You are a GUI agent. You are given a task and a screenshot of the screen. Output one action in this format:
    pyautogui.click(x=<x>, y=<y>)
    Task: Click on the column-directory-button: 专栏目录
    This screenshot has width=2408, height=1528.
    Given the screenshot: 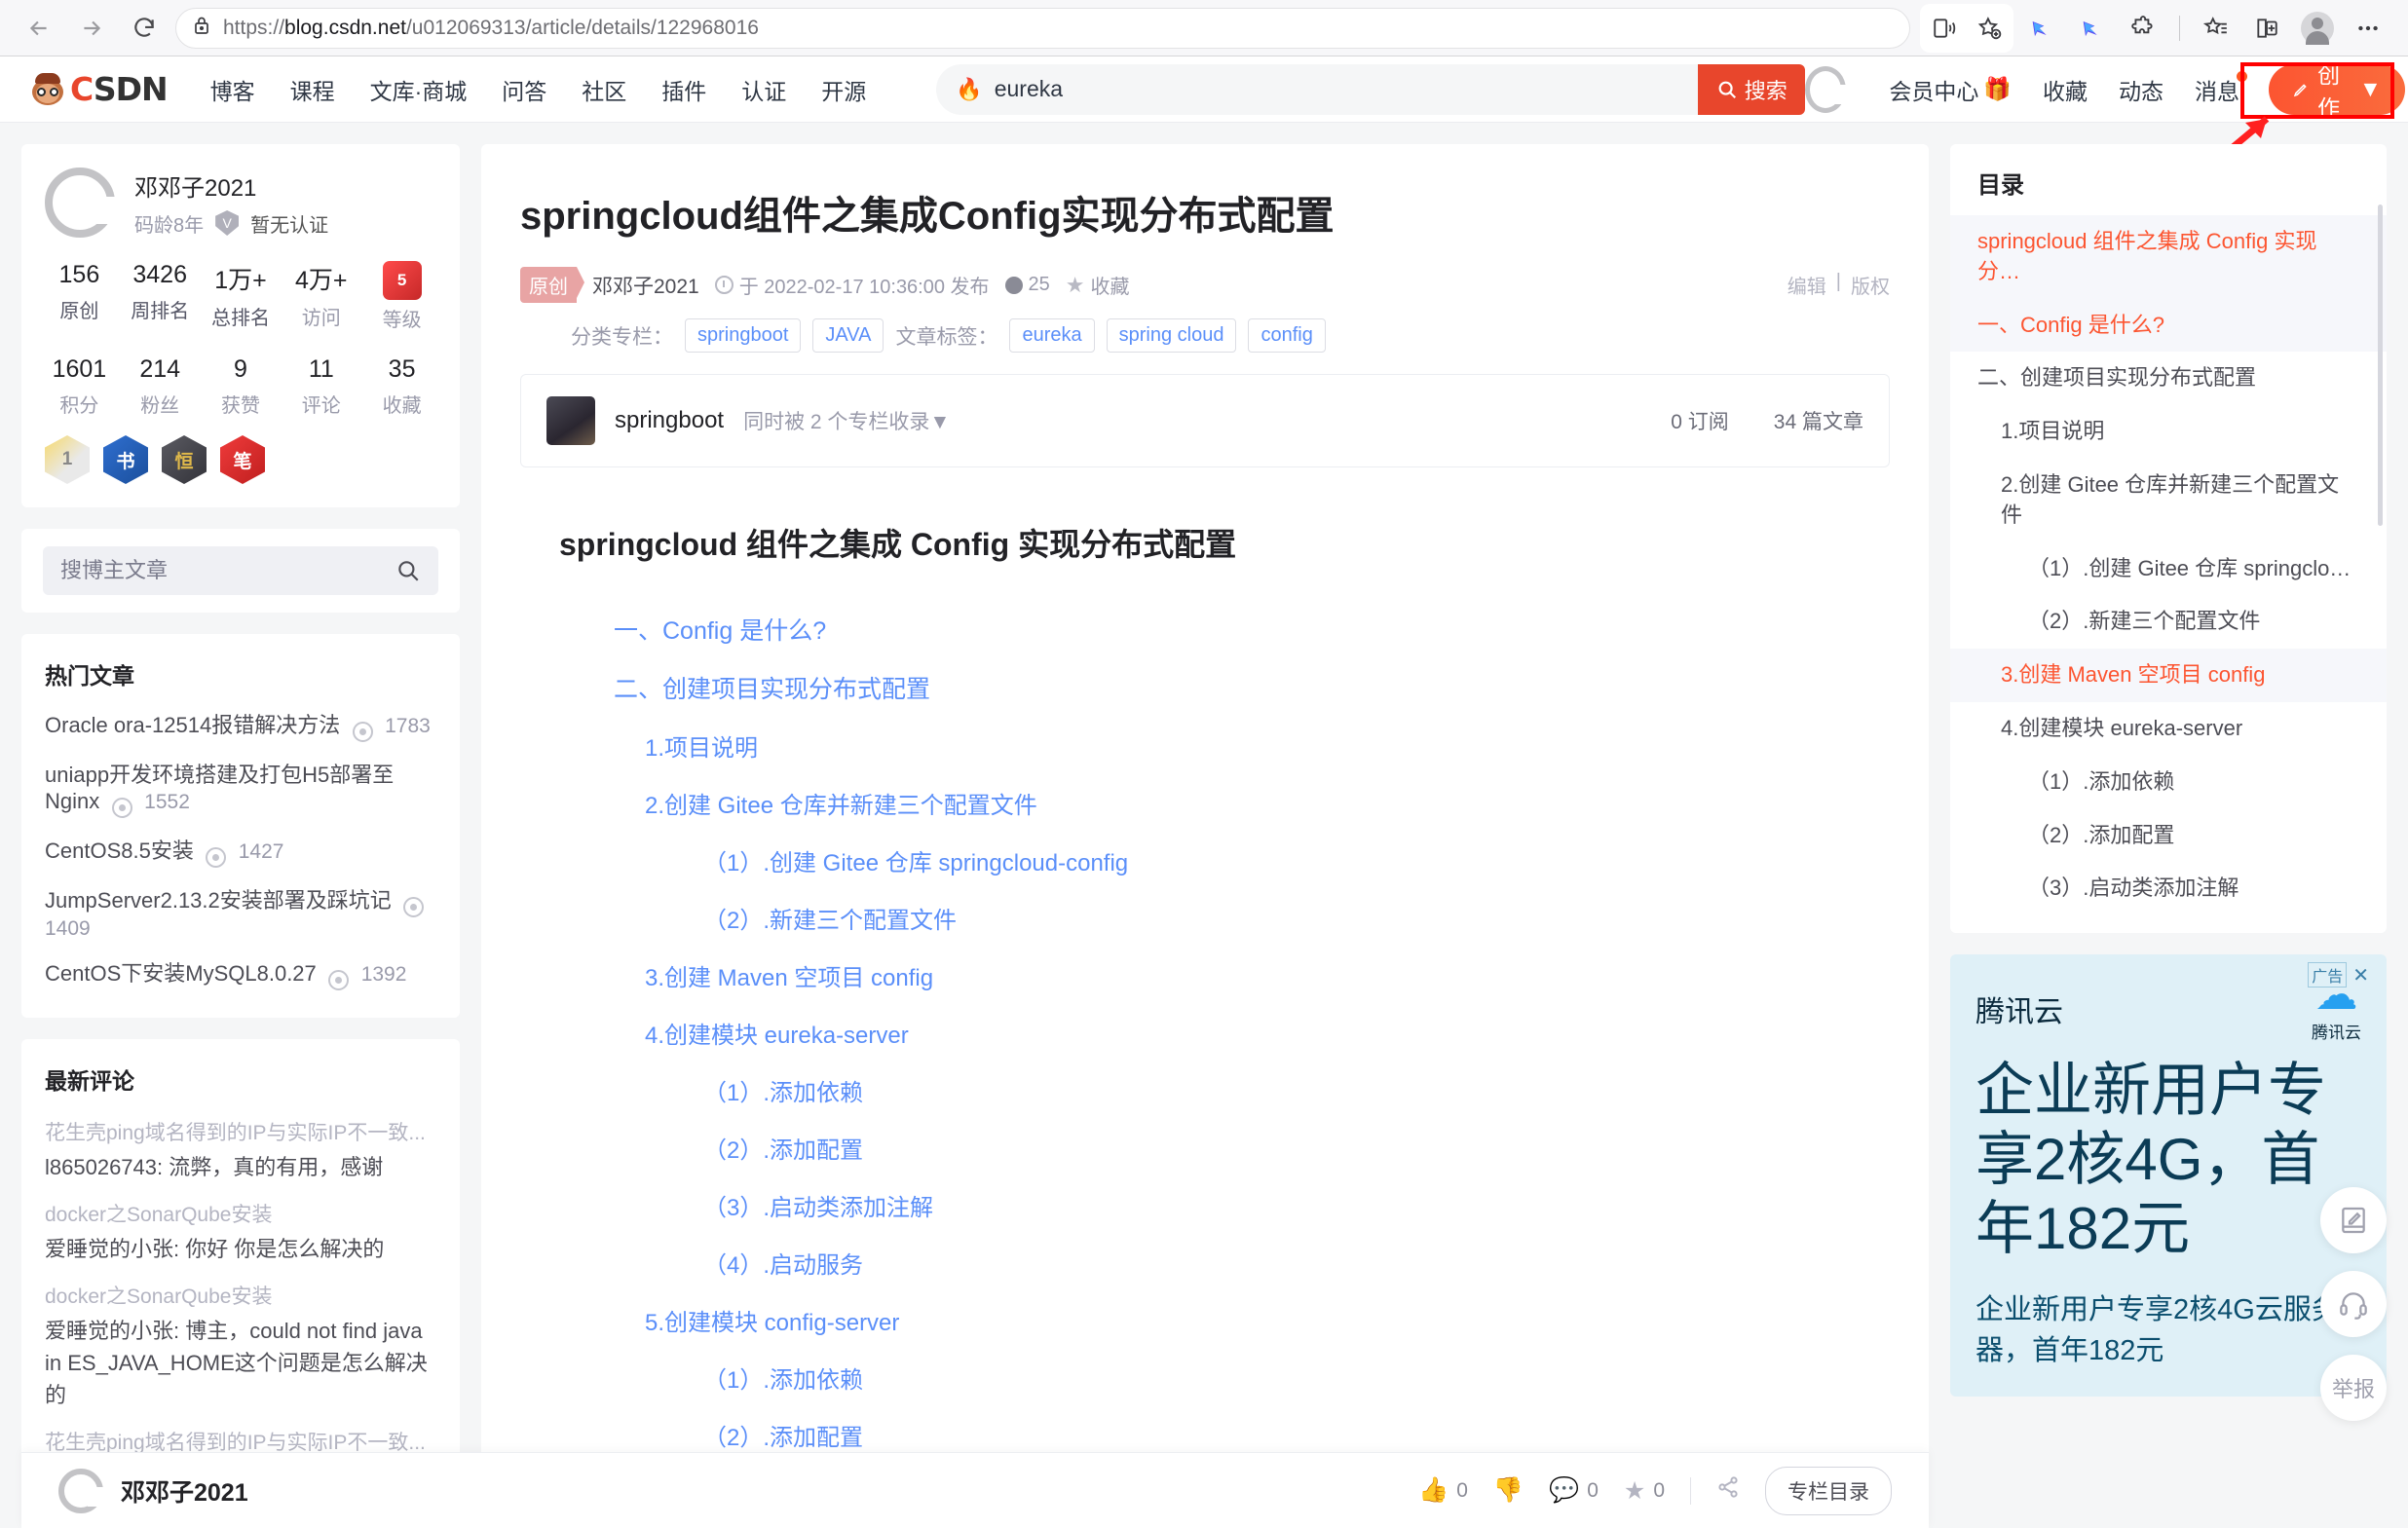 What is the action you would take?
    pyautogui.click(x=1828, y=1491)
    